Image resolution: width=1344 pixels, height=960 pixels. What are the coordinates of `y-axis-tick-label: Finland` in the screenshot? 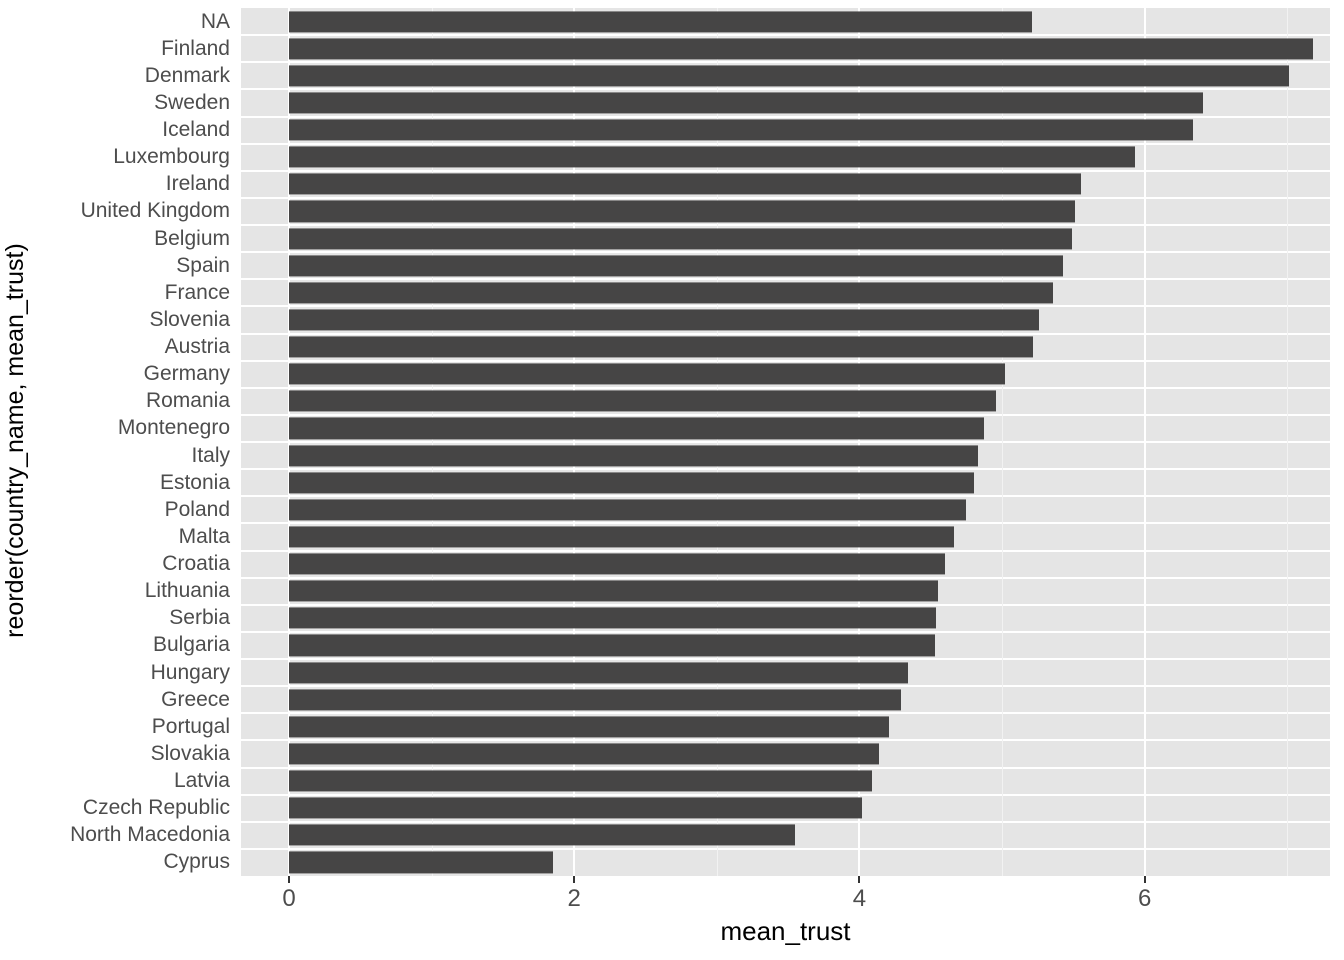 It's located at (195, 48).